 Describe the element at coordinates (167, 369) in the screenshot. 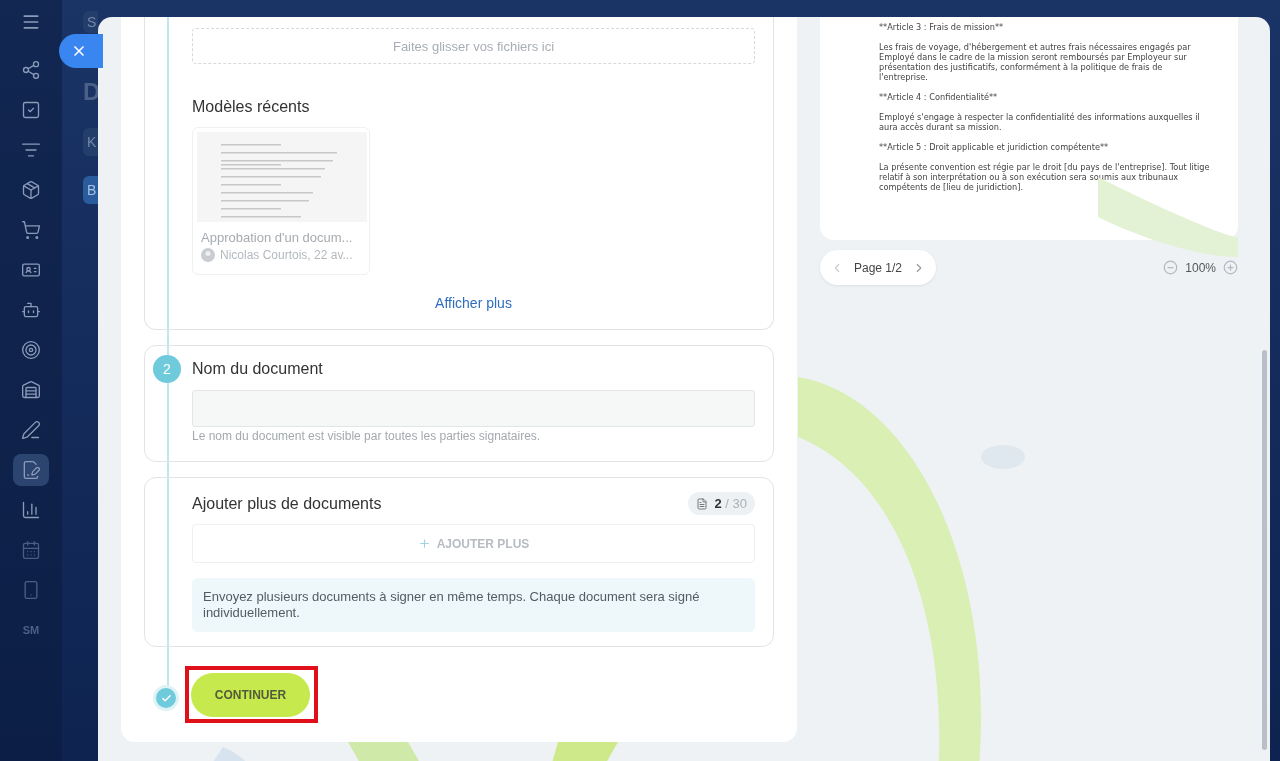

I see `step-number: 2` at that location.